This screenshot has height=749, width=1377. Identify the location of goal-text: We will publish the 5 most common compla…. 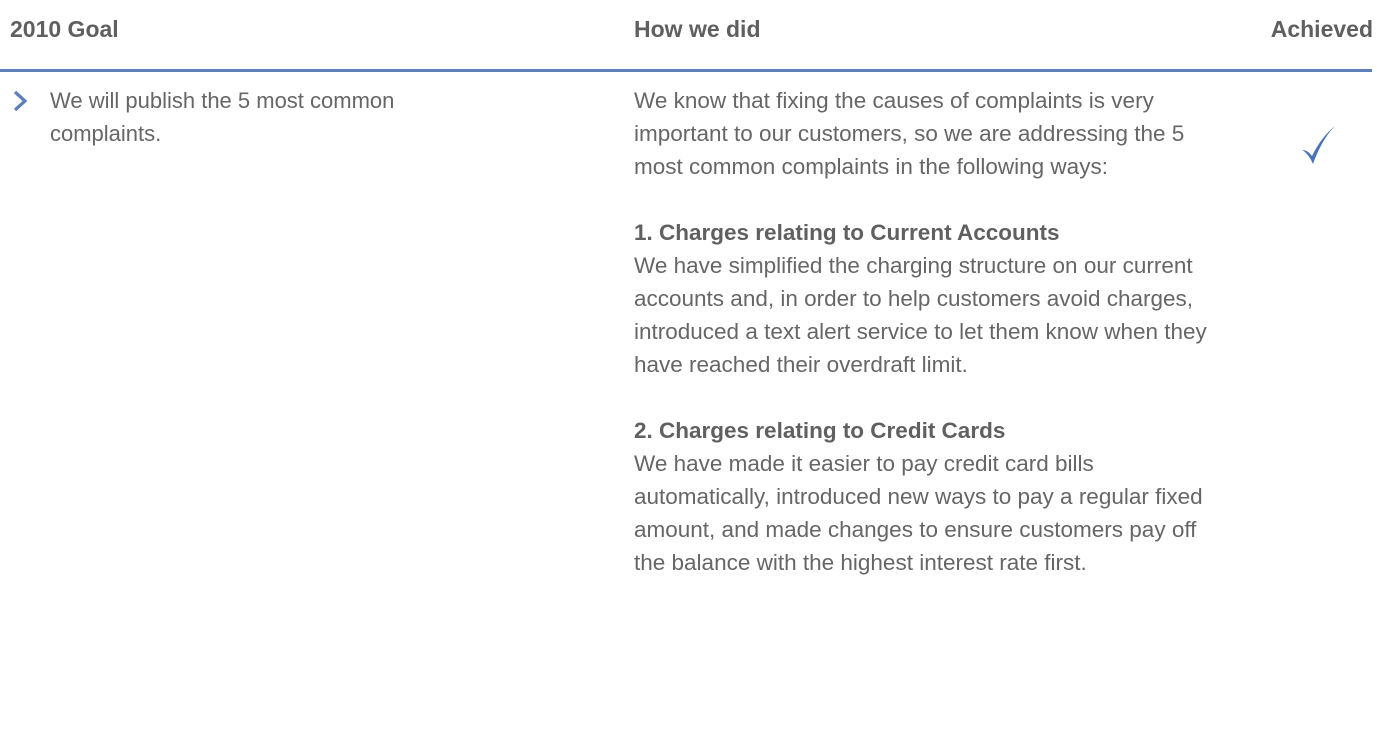
(222, 117).